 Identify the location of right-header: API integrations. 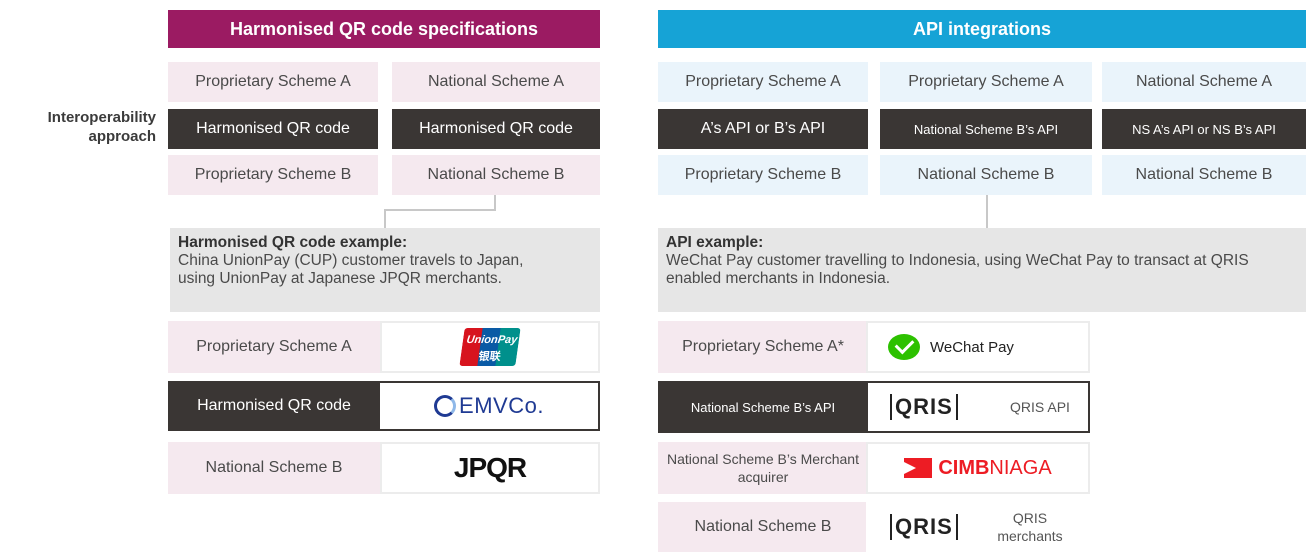
(982, 29).